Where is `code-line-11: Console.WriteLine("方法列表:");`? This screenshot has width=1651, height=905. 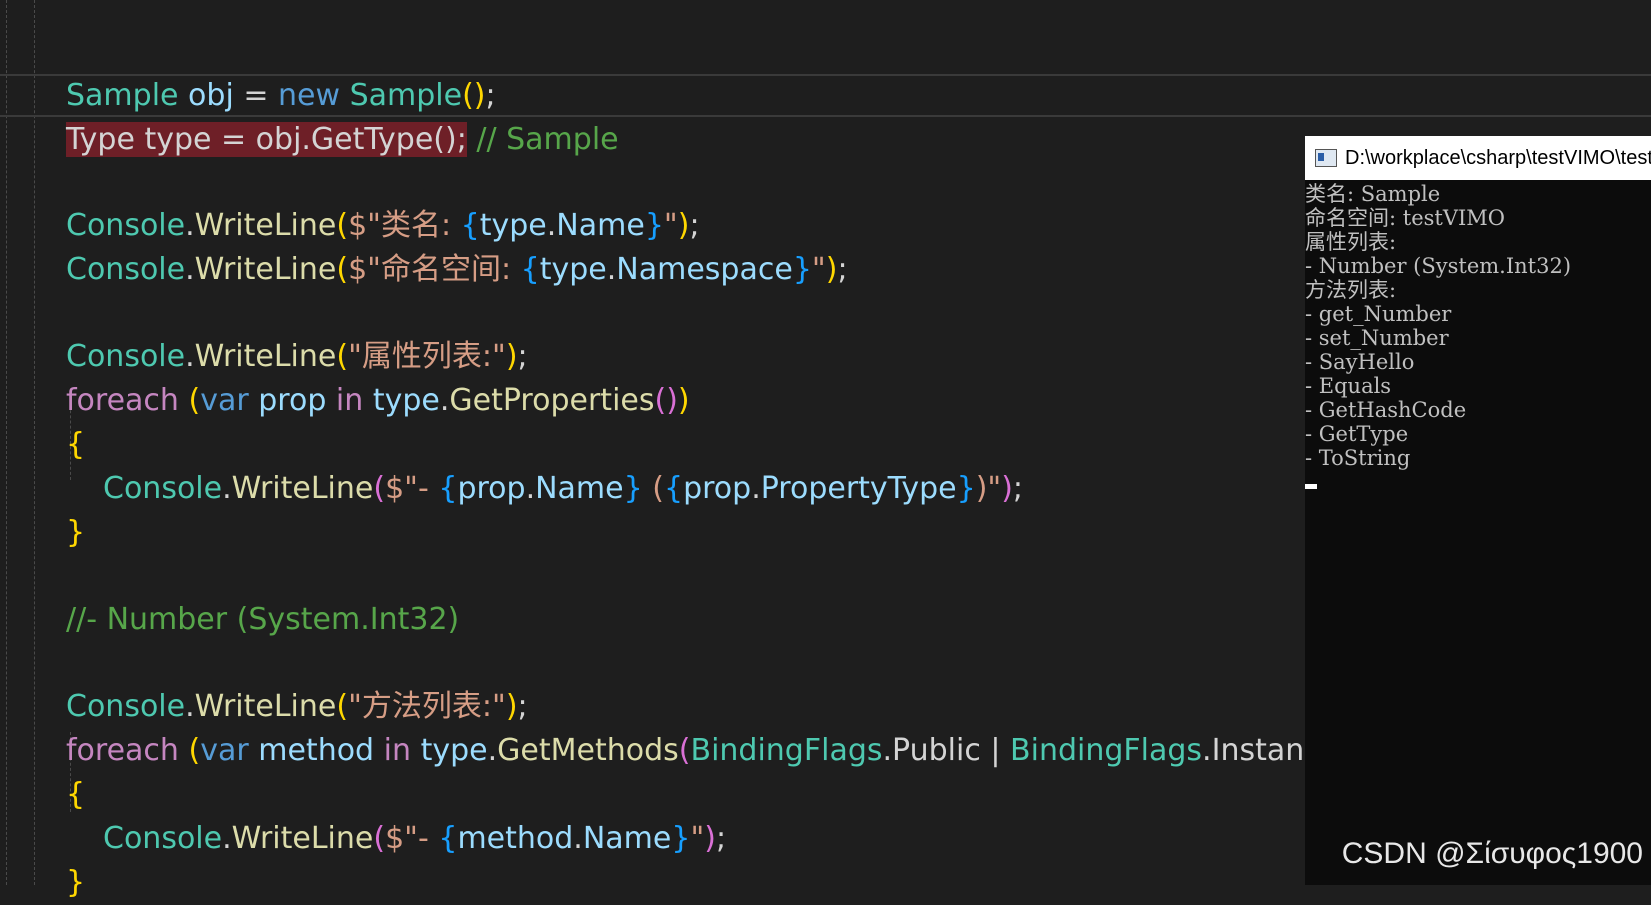
code-line-11: Console.WriteLine("方法列表:"); is located at coordinates (297, 682).